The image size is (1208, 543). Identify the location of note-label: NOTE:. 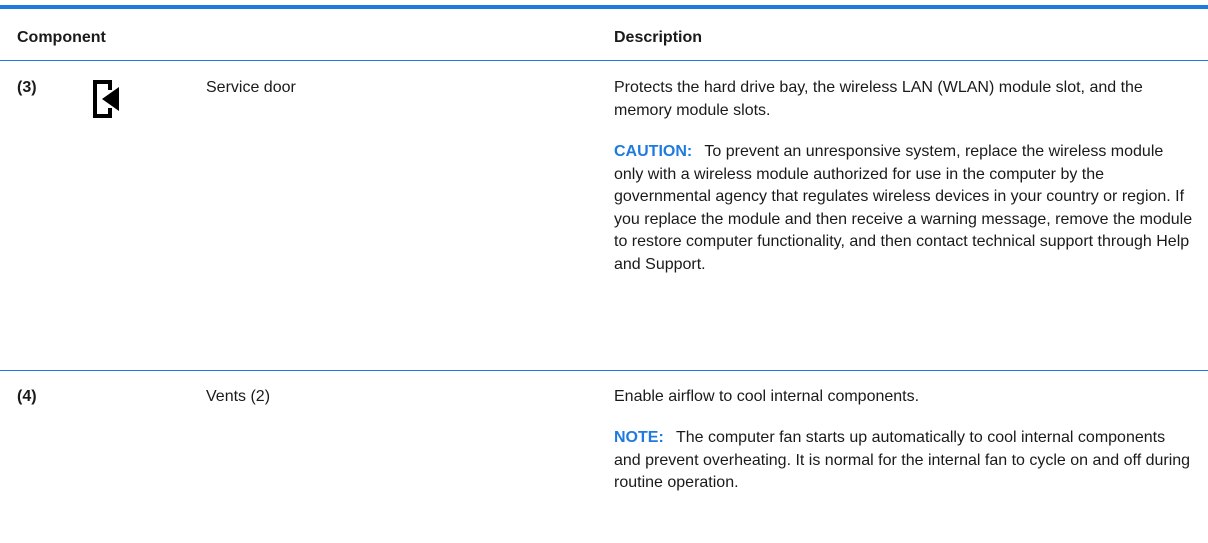
(639, 437).